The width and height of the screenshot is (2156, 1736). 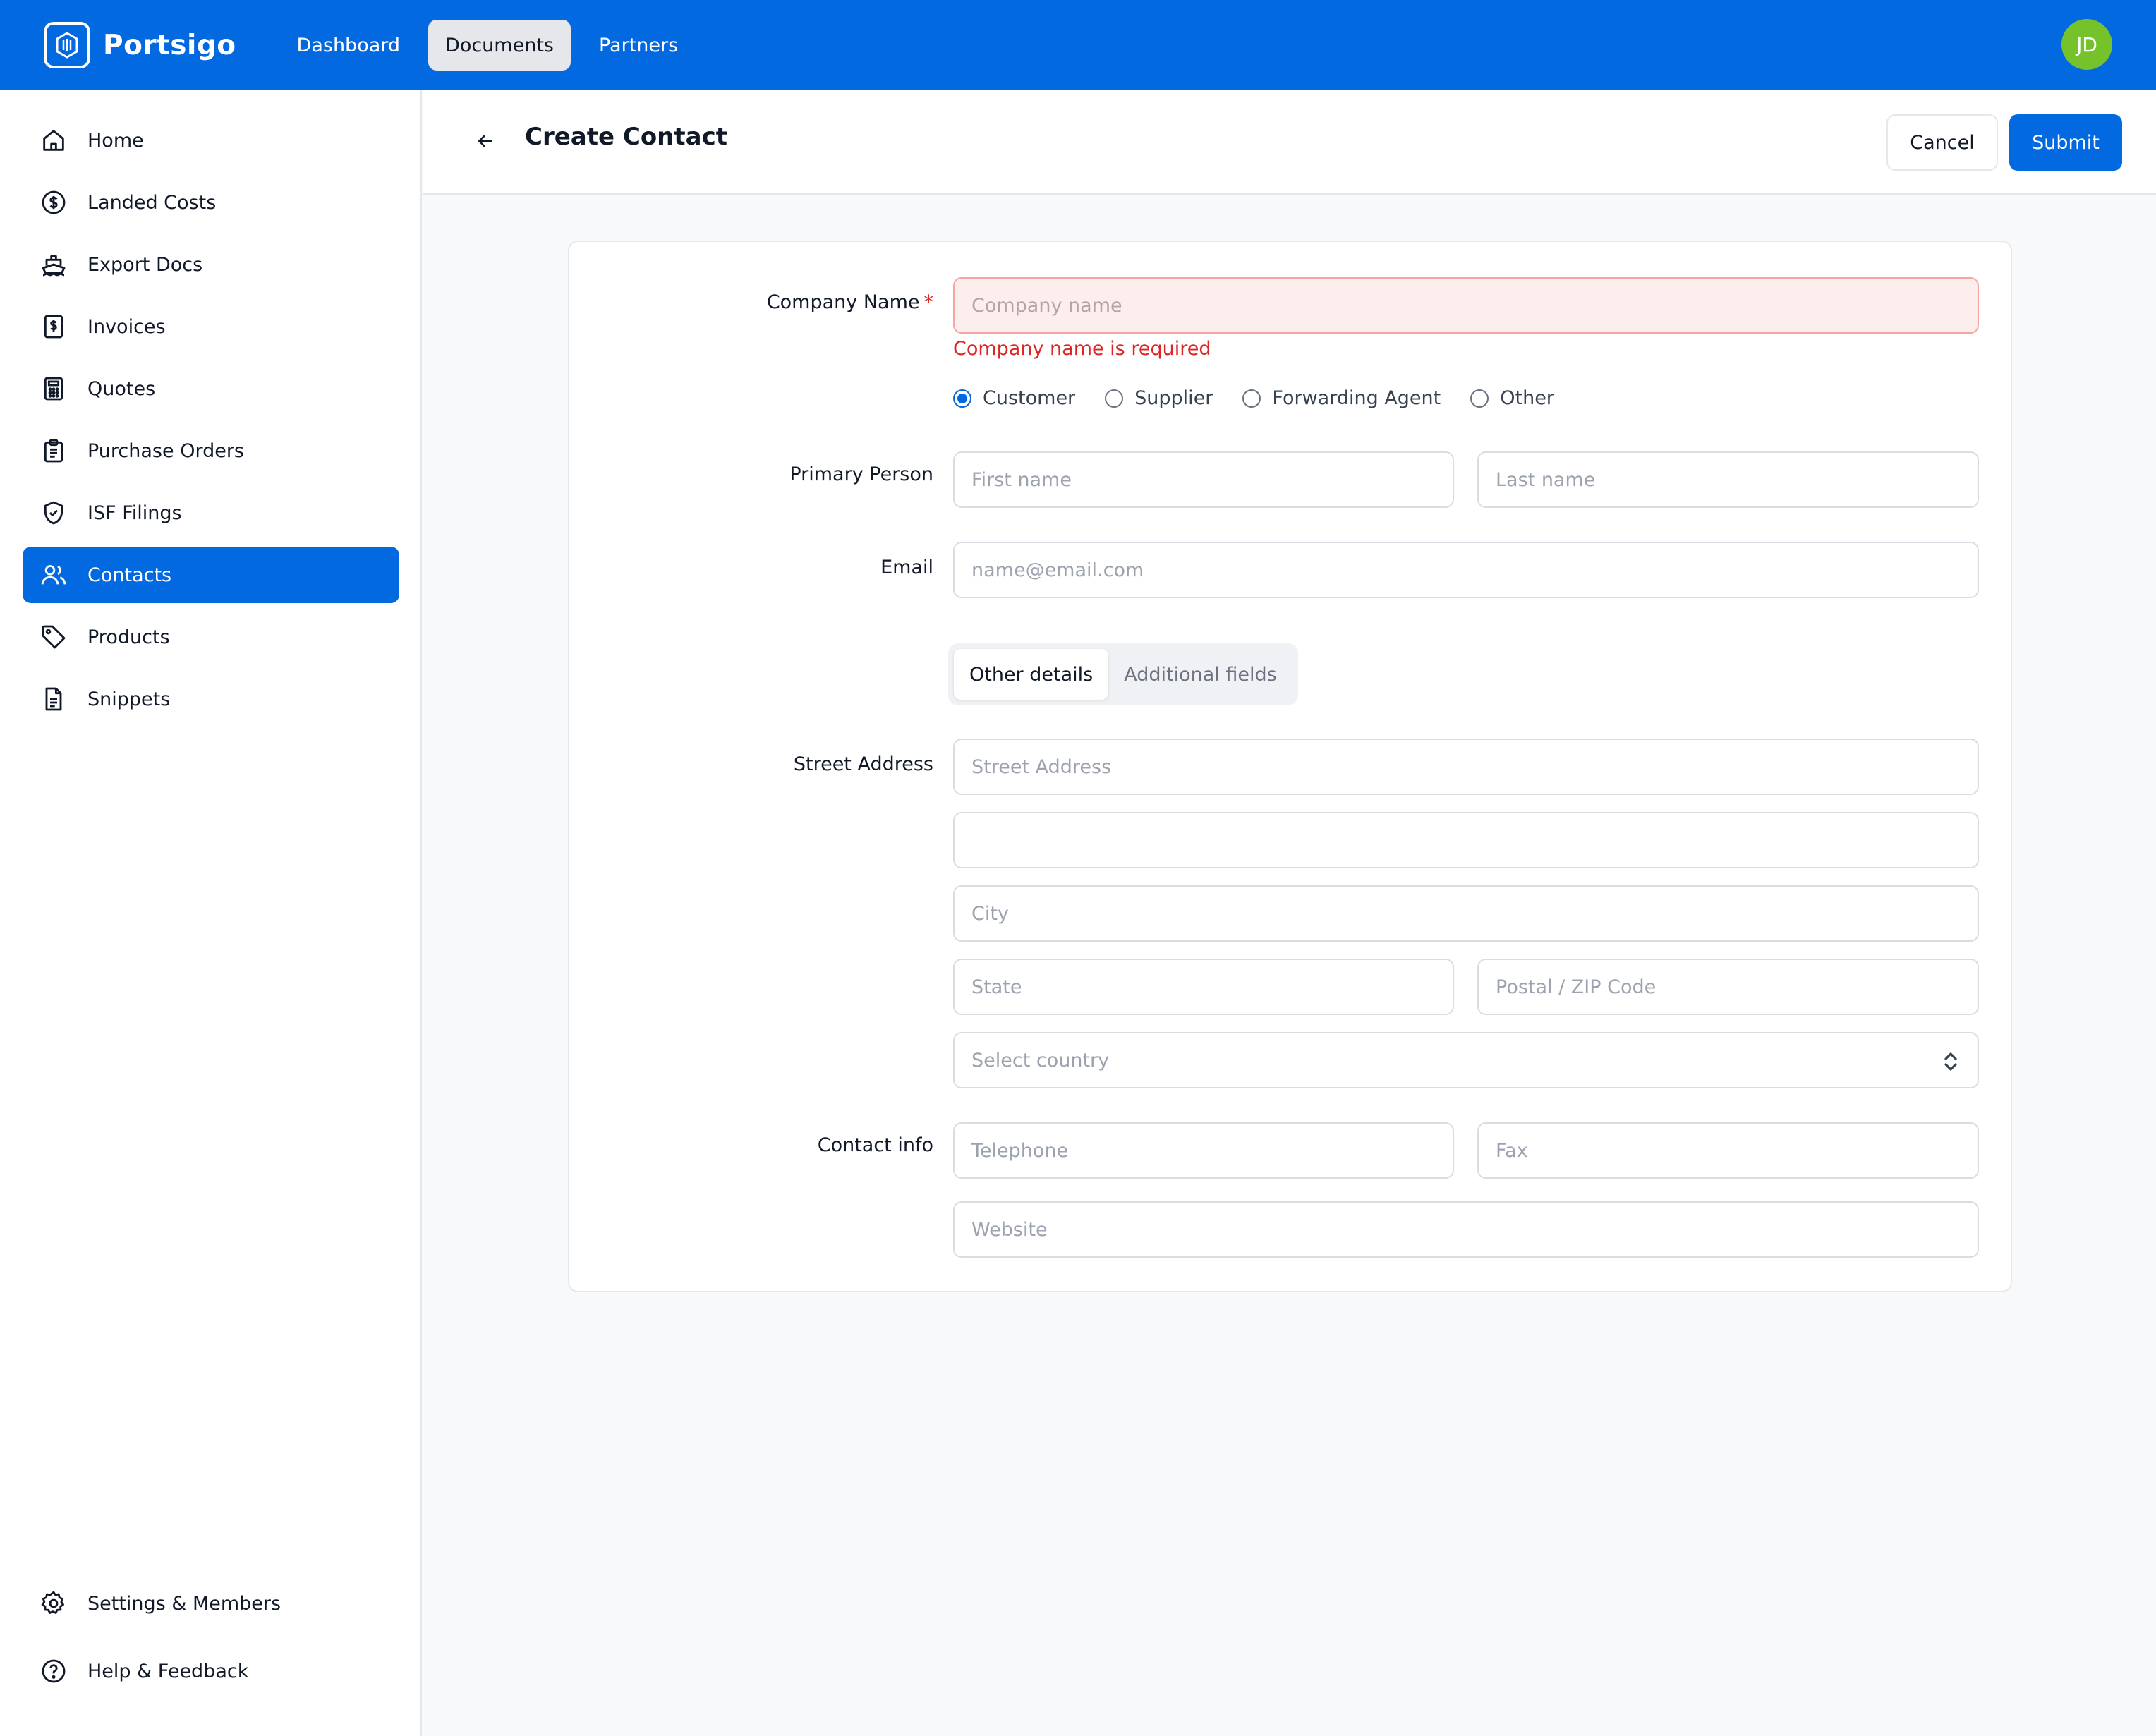 What do you see at coordinates (1200, 674) in the screenshot?
I see `tab-additional-fields: Additional fields` at bounding box center [1200, 674].